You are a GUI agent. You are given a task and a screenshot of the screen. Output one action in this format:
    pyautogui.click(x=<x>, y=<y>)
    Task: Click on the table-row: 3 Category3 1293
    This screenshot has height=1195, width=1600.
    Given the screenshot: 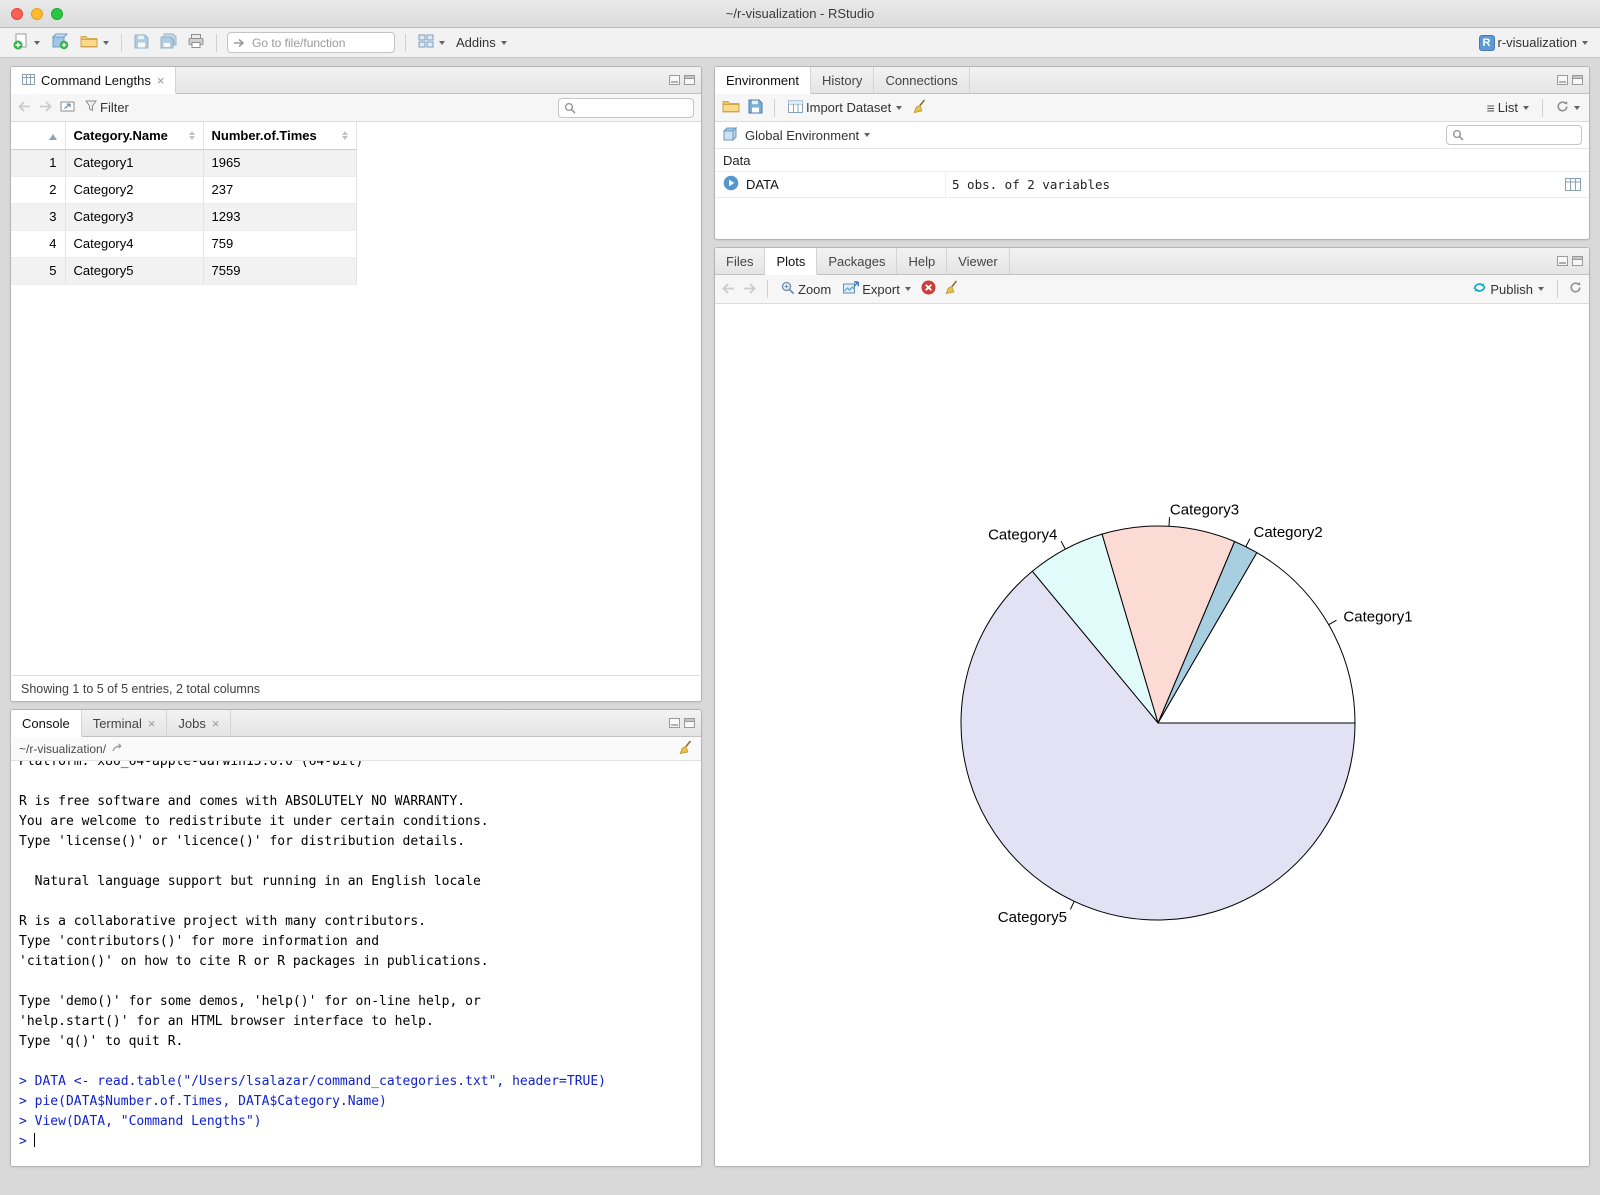 What is the action you would take?
    pyautogui.click(x=184, y=217)
    